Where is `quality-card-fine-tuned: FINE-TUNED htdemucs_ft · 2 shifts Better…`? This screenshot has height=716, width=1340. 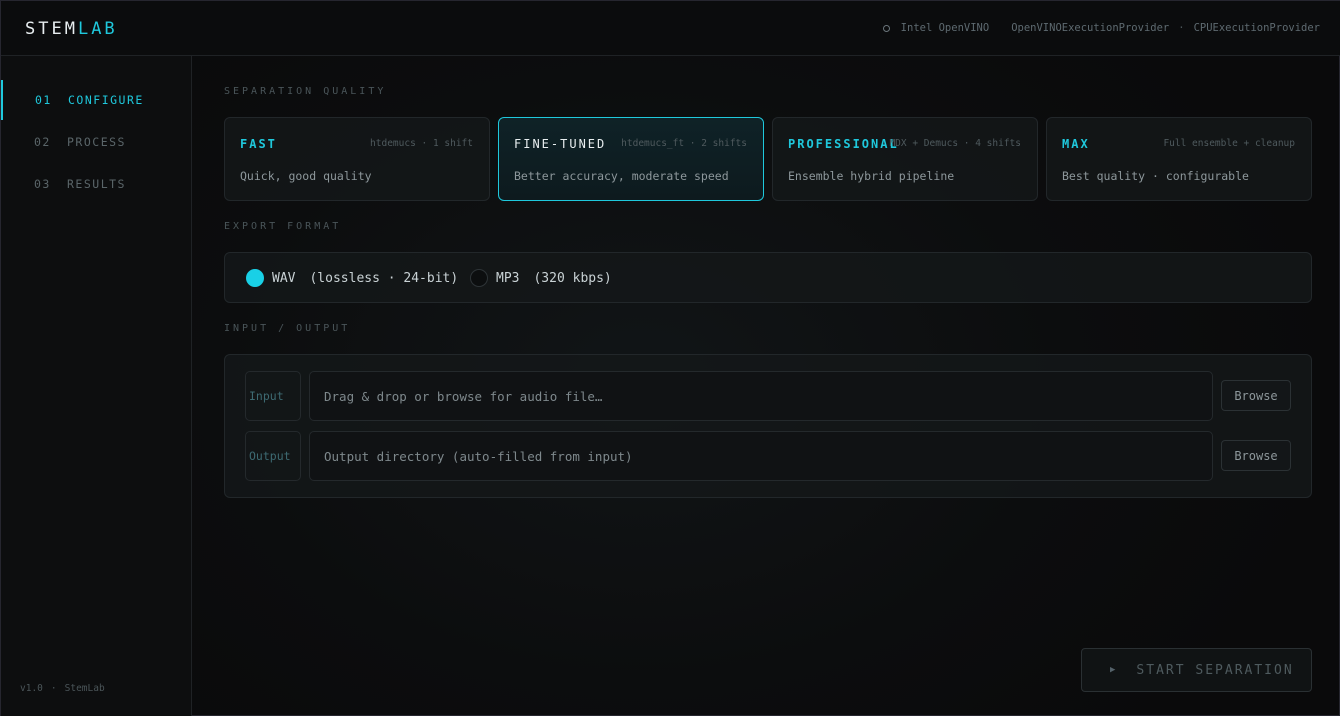 quality-card-fine-tuned: FINE-TUNED htdemucs_ft · 2 shifts Better… is located at coordinates (631, 159).